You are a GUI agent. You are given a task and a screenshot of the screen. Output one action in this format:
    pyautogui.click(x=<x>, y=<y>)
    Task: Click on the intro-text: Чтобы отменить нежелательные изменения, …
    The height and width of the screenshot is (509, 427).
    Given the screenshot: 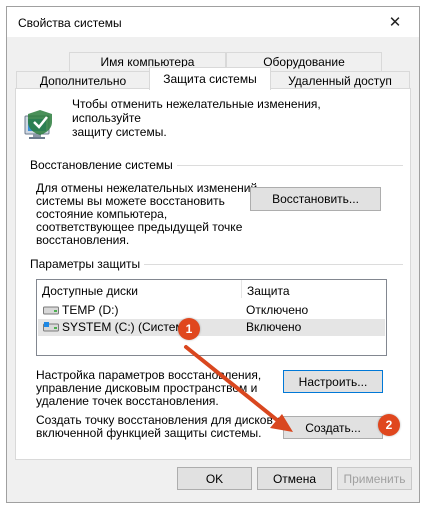 What is the action you would take?
    pyautogui.click(x=196, y=118)
    